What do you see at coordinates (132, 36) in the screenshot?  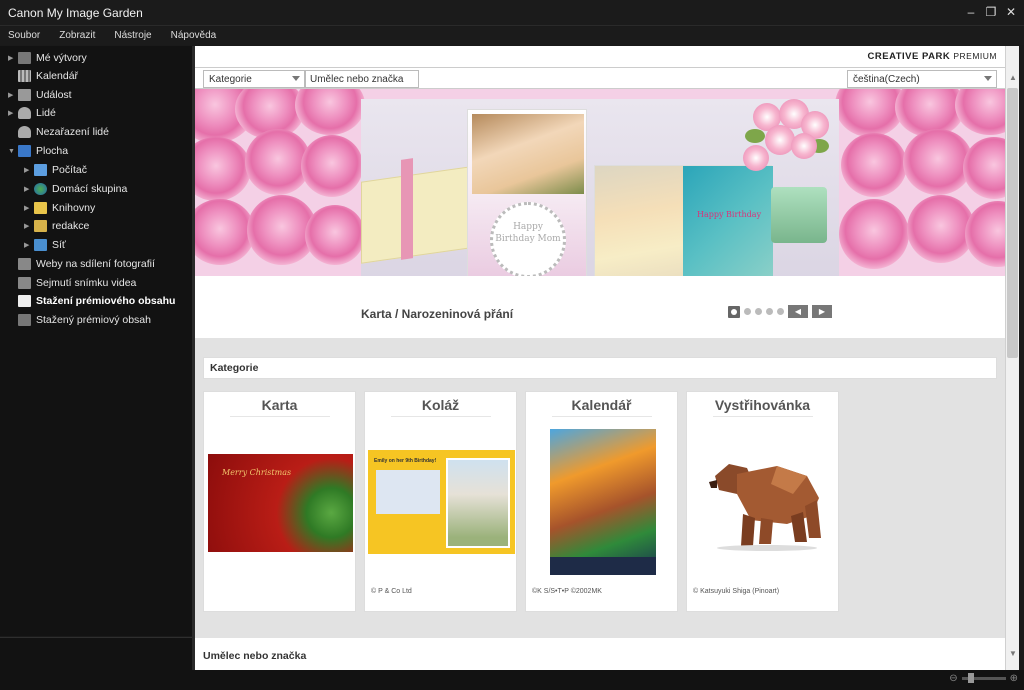 I see `menu-nastroje: Nástroje` at bounding box center [132, 36].